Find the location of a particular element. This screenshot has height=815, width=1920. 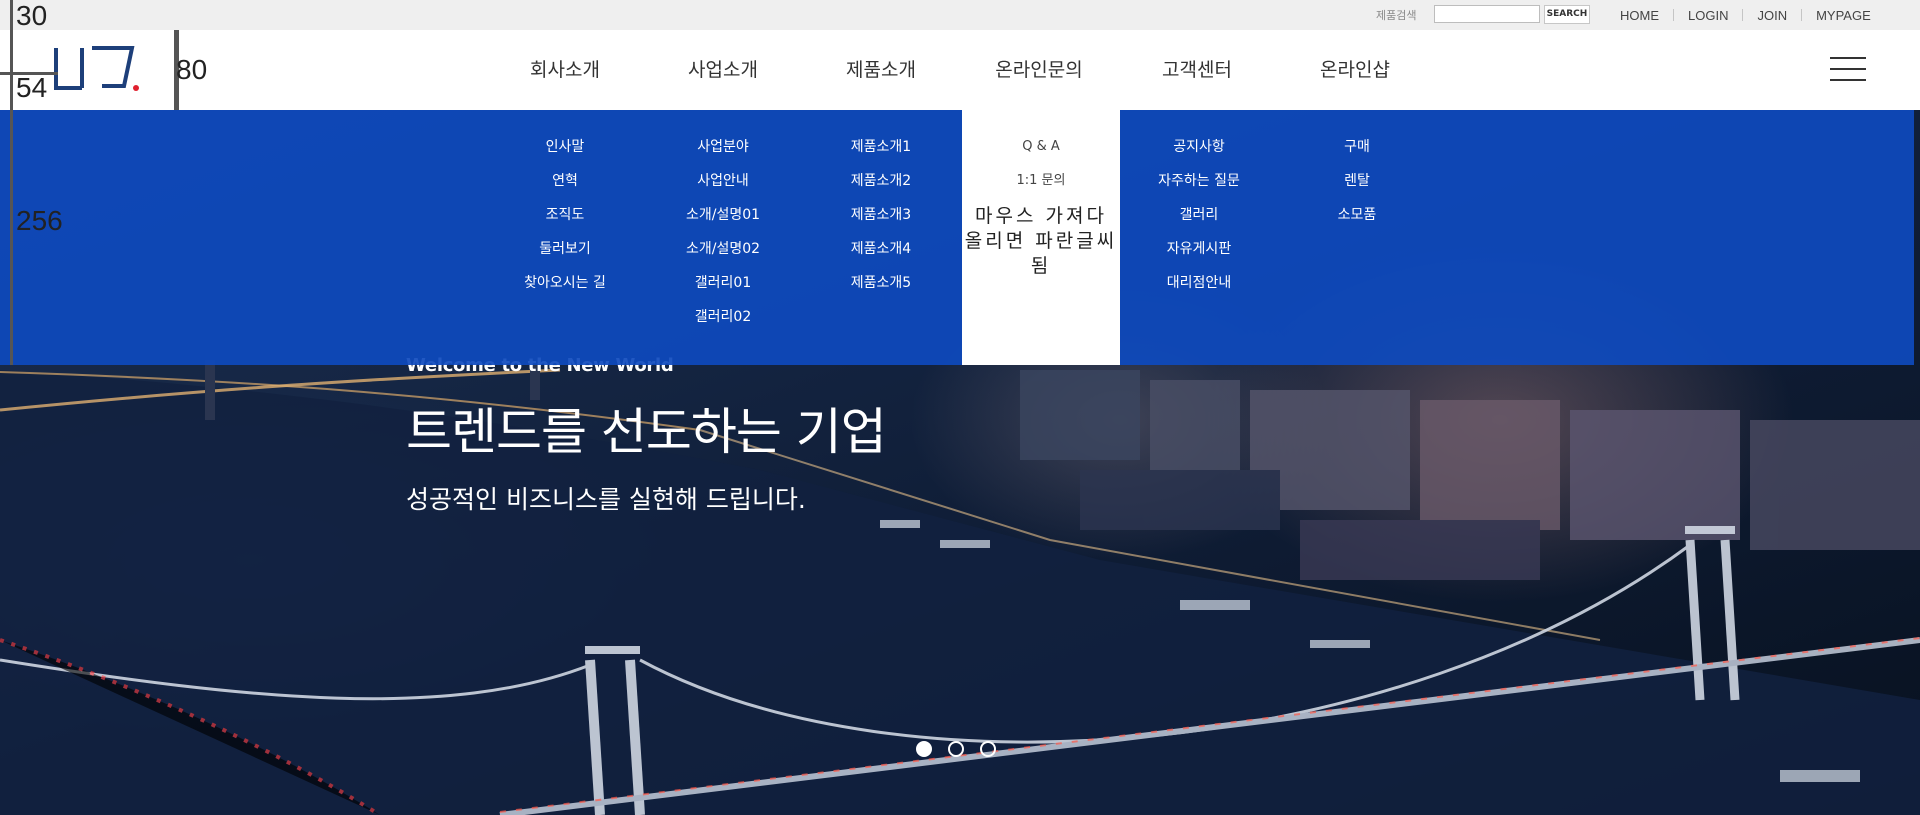

submenu-item: 대리점안내 is located at coordinates (1199, 283).